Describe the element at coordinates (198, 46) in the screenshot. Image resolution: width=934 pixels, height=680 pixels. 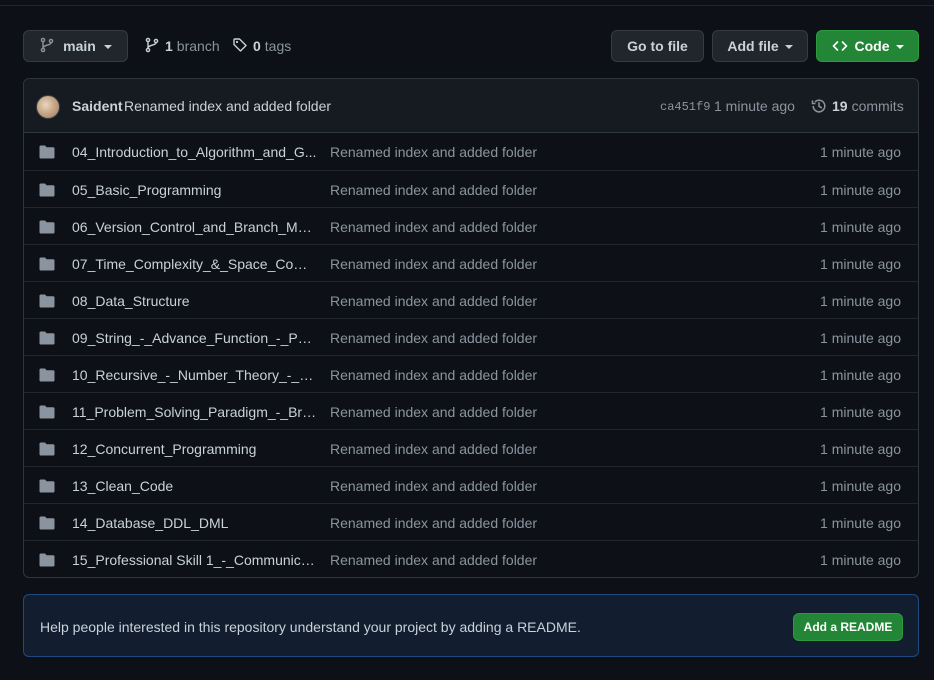
I see `branch-label: branch` at that location.